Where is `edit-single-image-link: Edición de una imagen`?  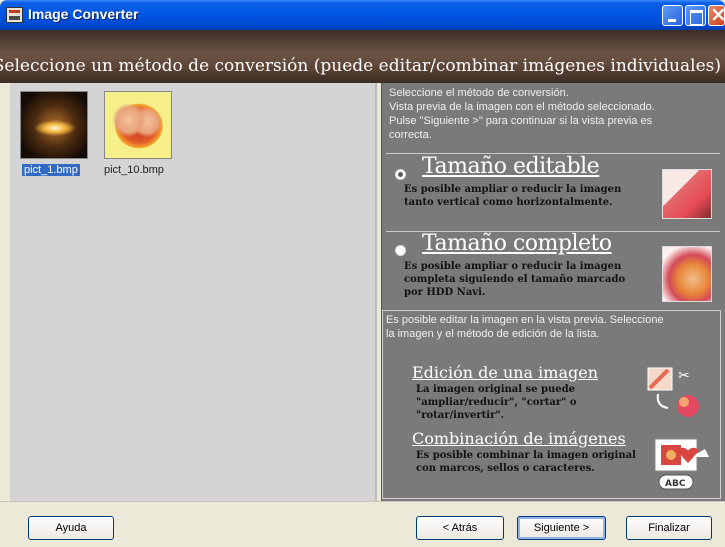
edit-single-image-link: Edición de una imagen is located at coordinates (505, 372).